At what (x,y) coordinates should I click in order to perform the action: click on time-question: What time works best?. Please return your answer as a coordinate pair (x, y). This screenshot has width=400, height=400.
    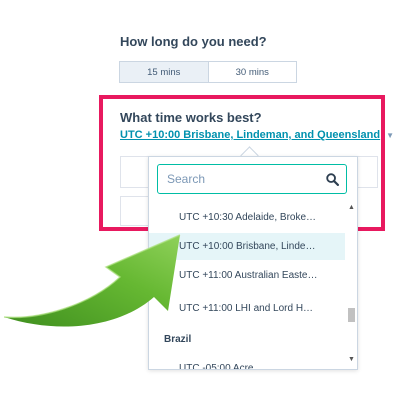
    Looking at the image, I should click on (191, 117).